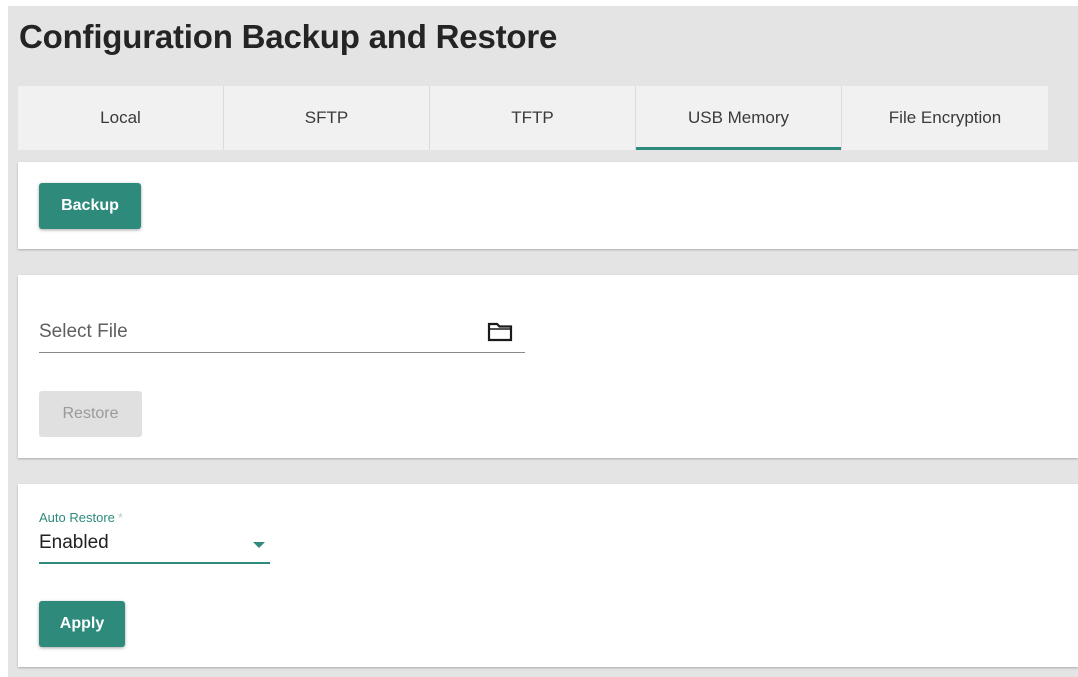 The height and width of the screenshot is (677, 1078). I want to click on apply-button: Apply, so click(82, 624).